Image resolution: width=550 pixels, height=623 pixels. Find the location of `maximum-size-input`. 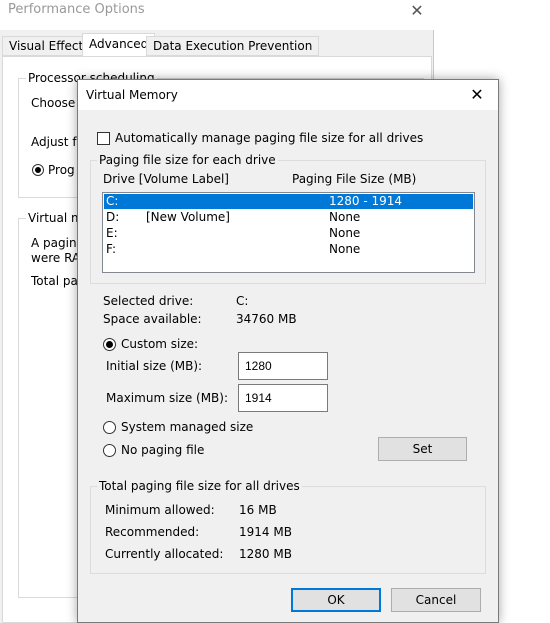

maximum-size-input is located at coordinates (283, 398).